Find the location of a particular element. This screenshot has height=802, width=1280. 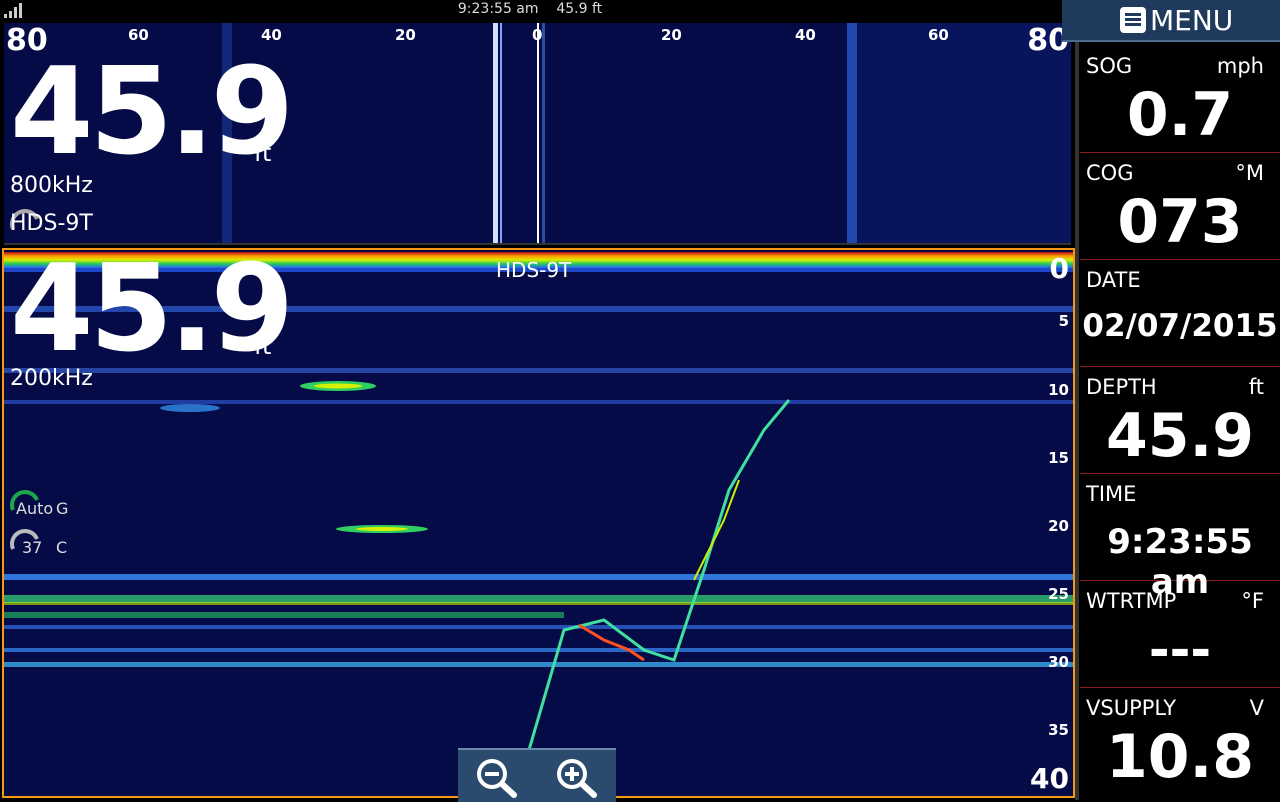

depth-tick: 25 is located at coordinates (1058, 594).